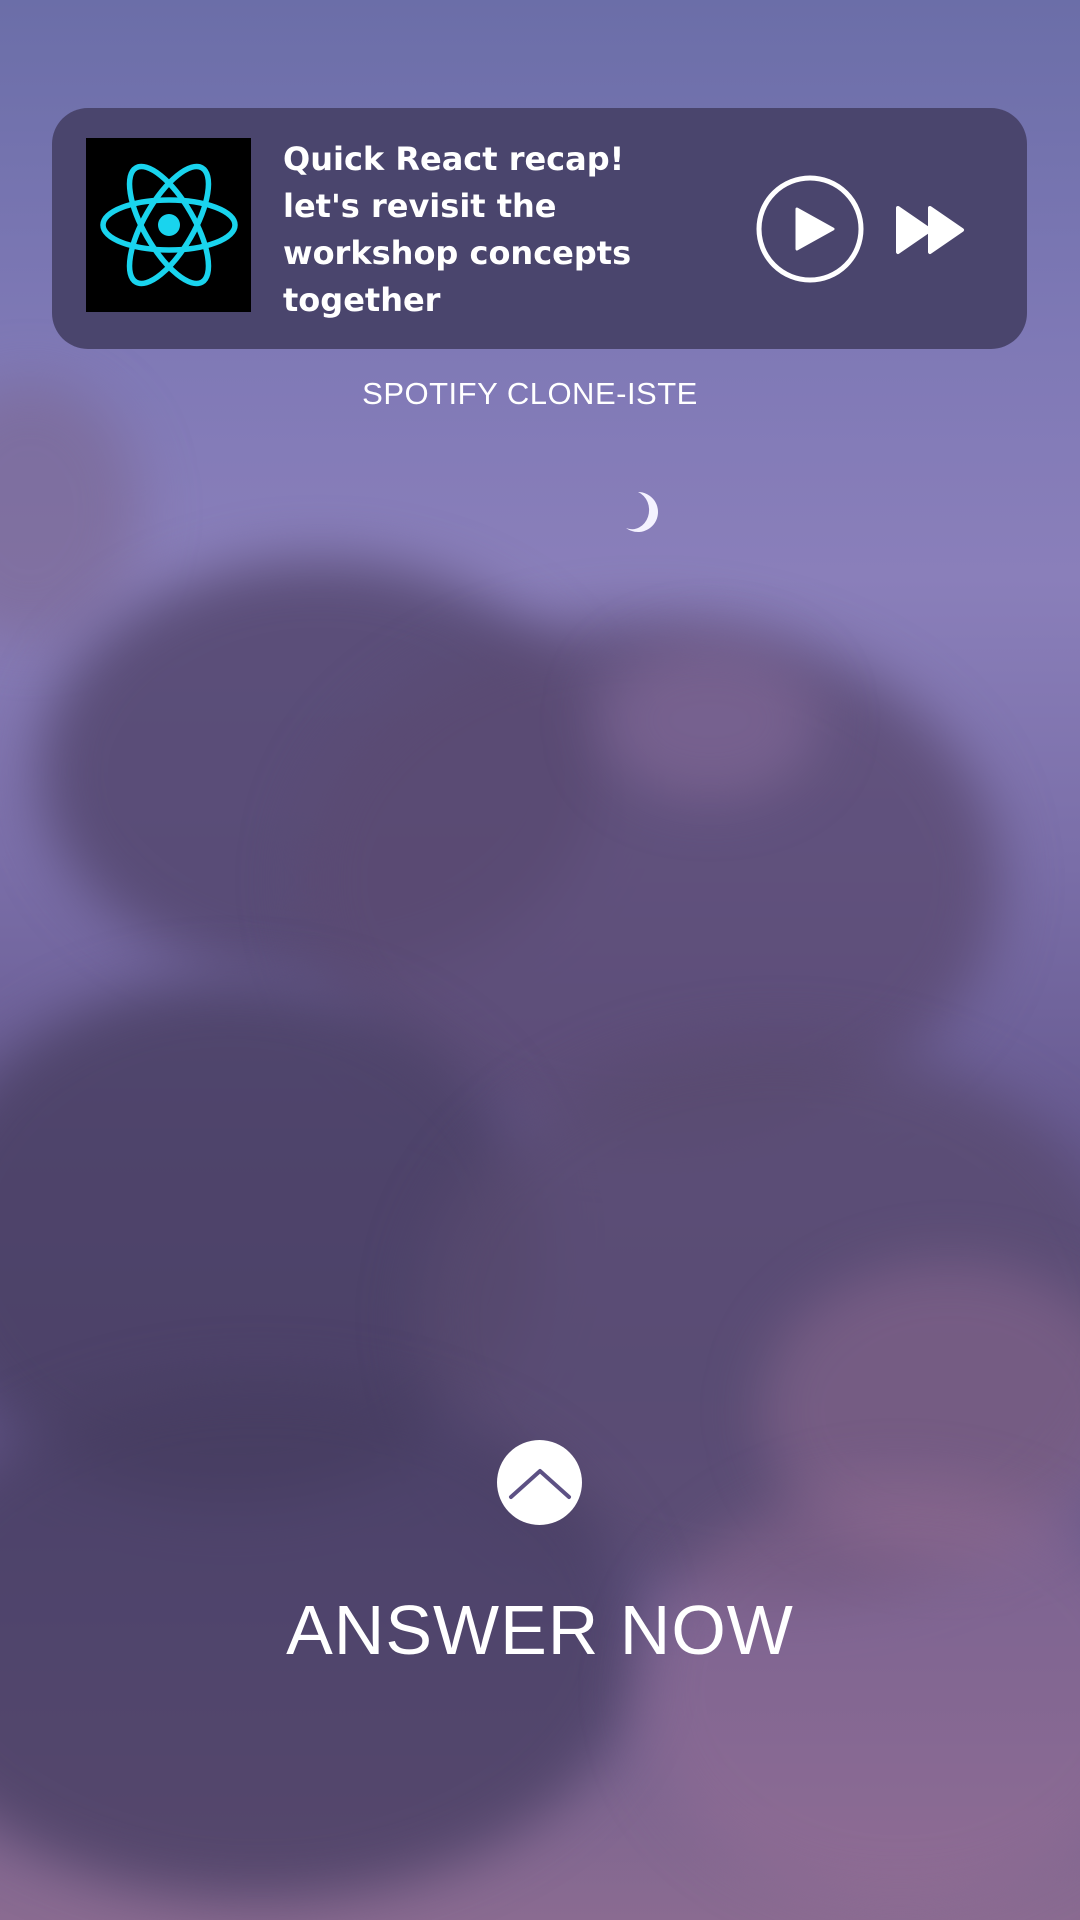 This screenshot has height=1920, width=1080. Describe the element at coordinates (640, 512) in the screenshot. I see `crescent-moon-icon` at that location.